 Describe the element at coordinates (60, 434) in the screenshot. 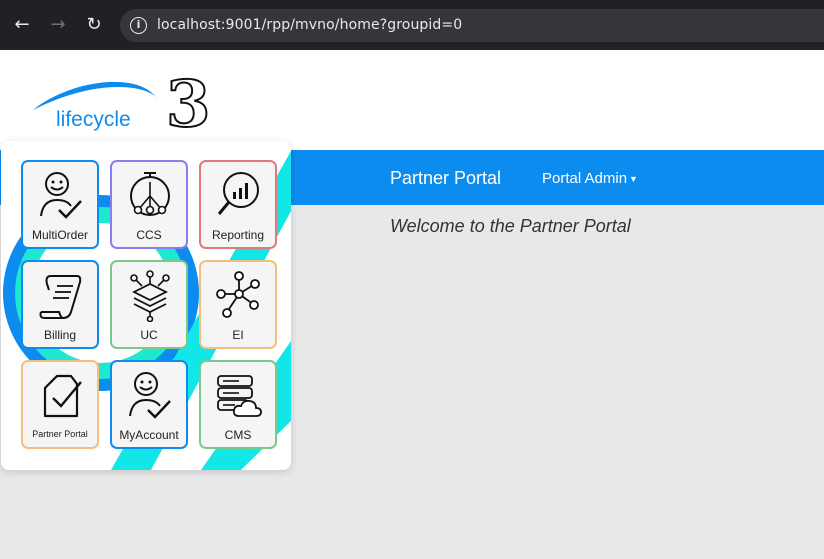

I see `app-label: Partner Portal` at that location.